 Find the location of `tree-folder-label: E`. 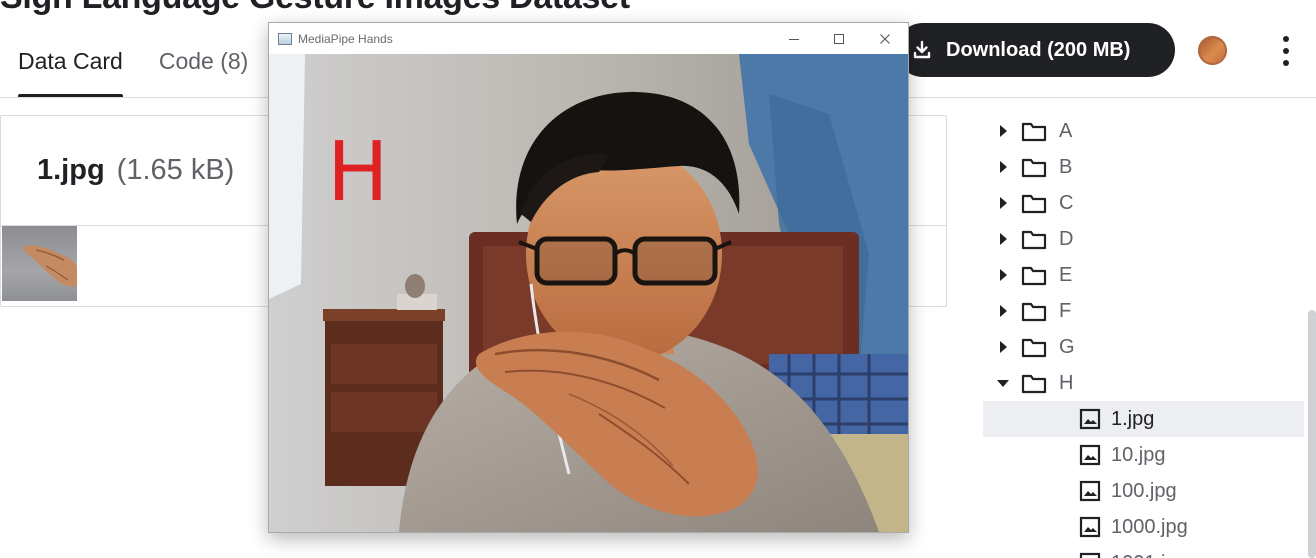

tree-folder-label: E is located at coordinates (1066, 274).